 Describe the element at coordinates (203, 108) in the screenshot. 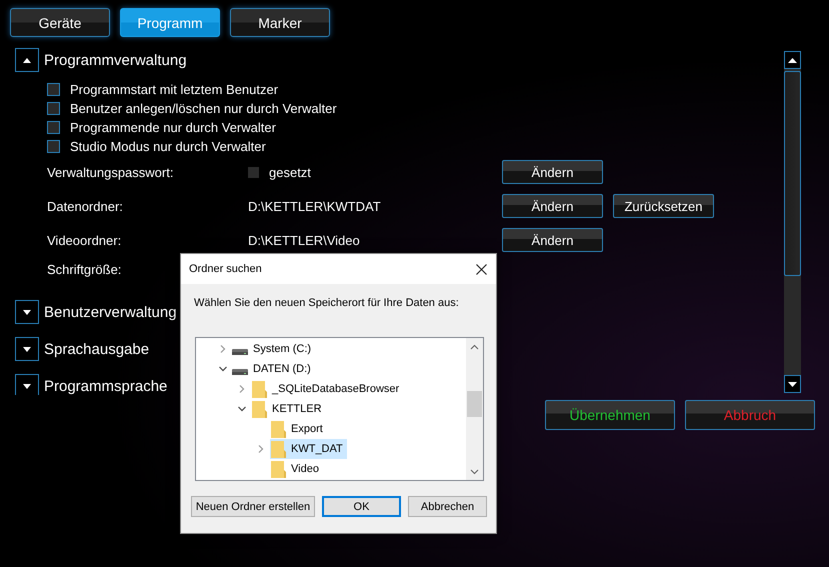

I see `option-label: Benutzer anlegen/löschen nur durch Verwalter` at that location.